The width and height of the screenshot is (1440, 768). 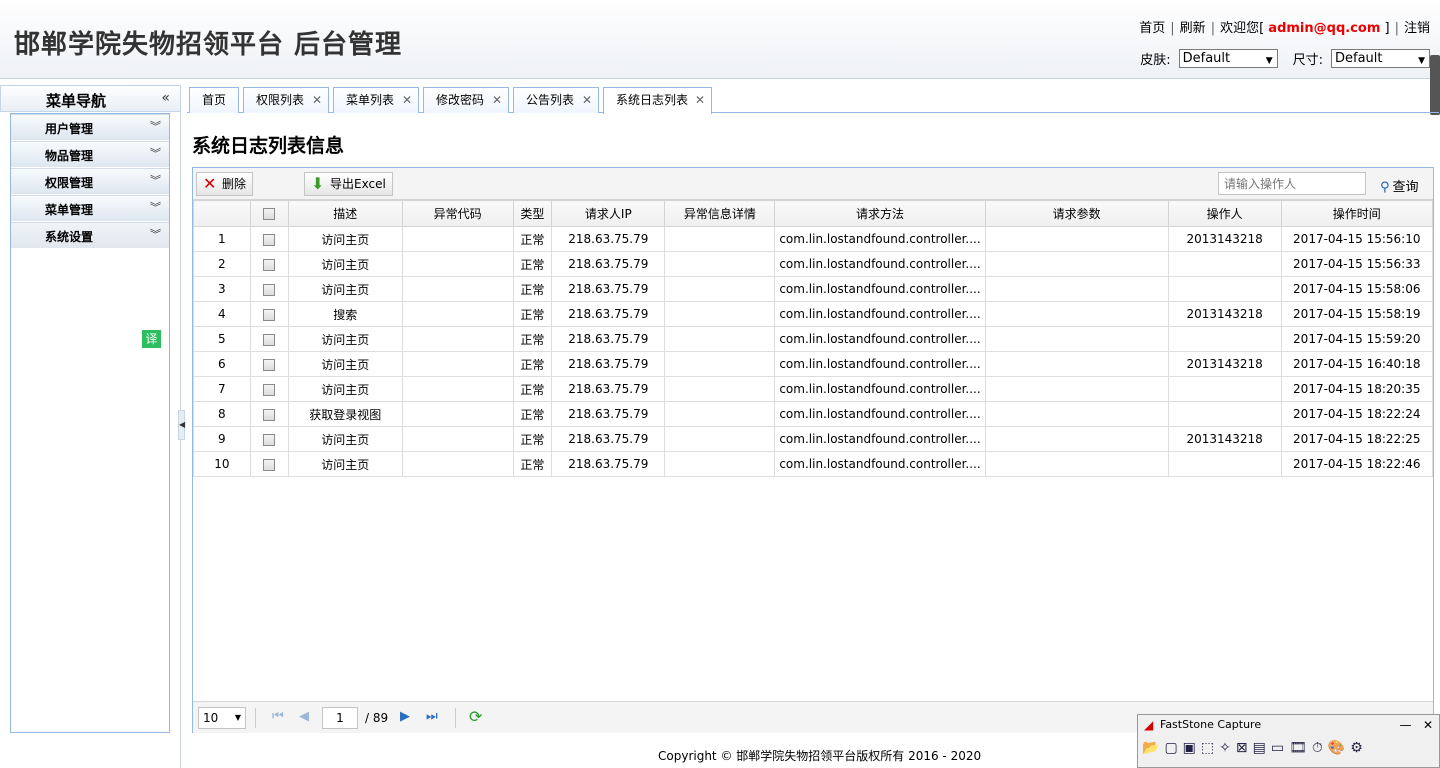 What do you see at coordinates (225, 184) in the screenshot?
I see `delete-button: ✕ 删除` at bounding box center [225, 184].